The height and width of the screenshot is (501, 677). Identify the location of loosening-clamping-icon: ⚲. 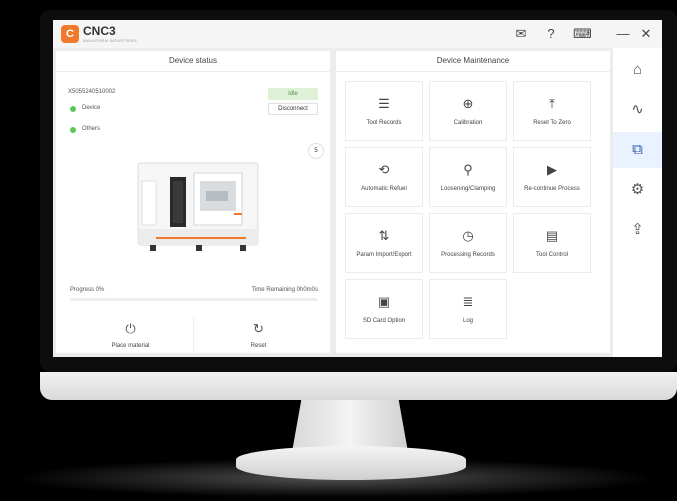
(468, 169).